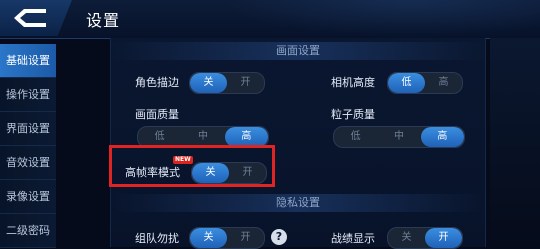  Describe the element at coordinates (246, 137) in the screenshot. I see `quality-option-high: 高` at that location.